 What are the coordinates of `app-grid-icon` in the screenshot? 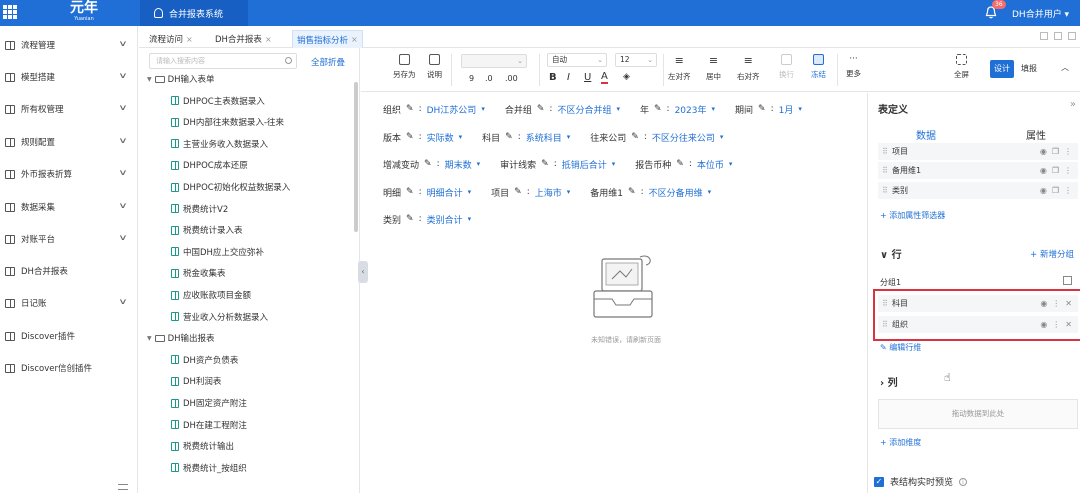 It's located at (10, 12).